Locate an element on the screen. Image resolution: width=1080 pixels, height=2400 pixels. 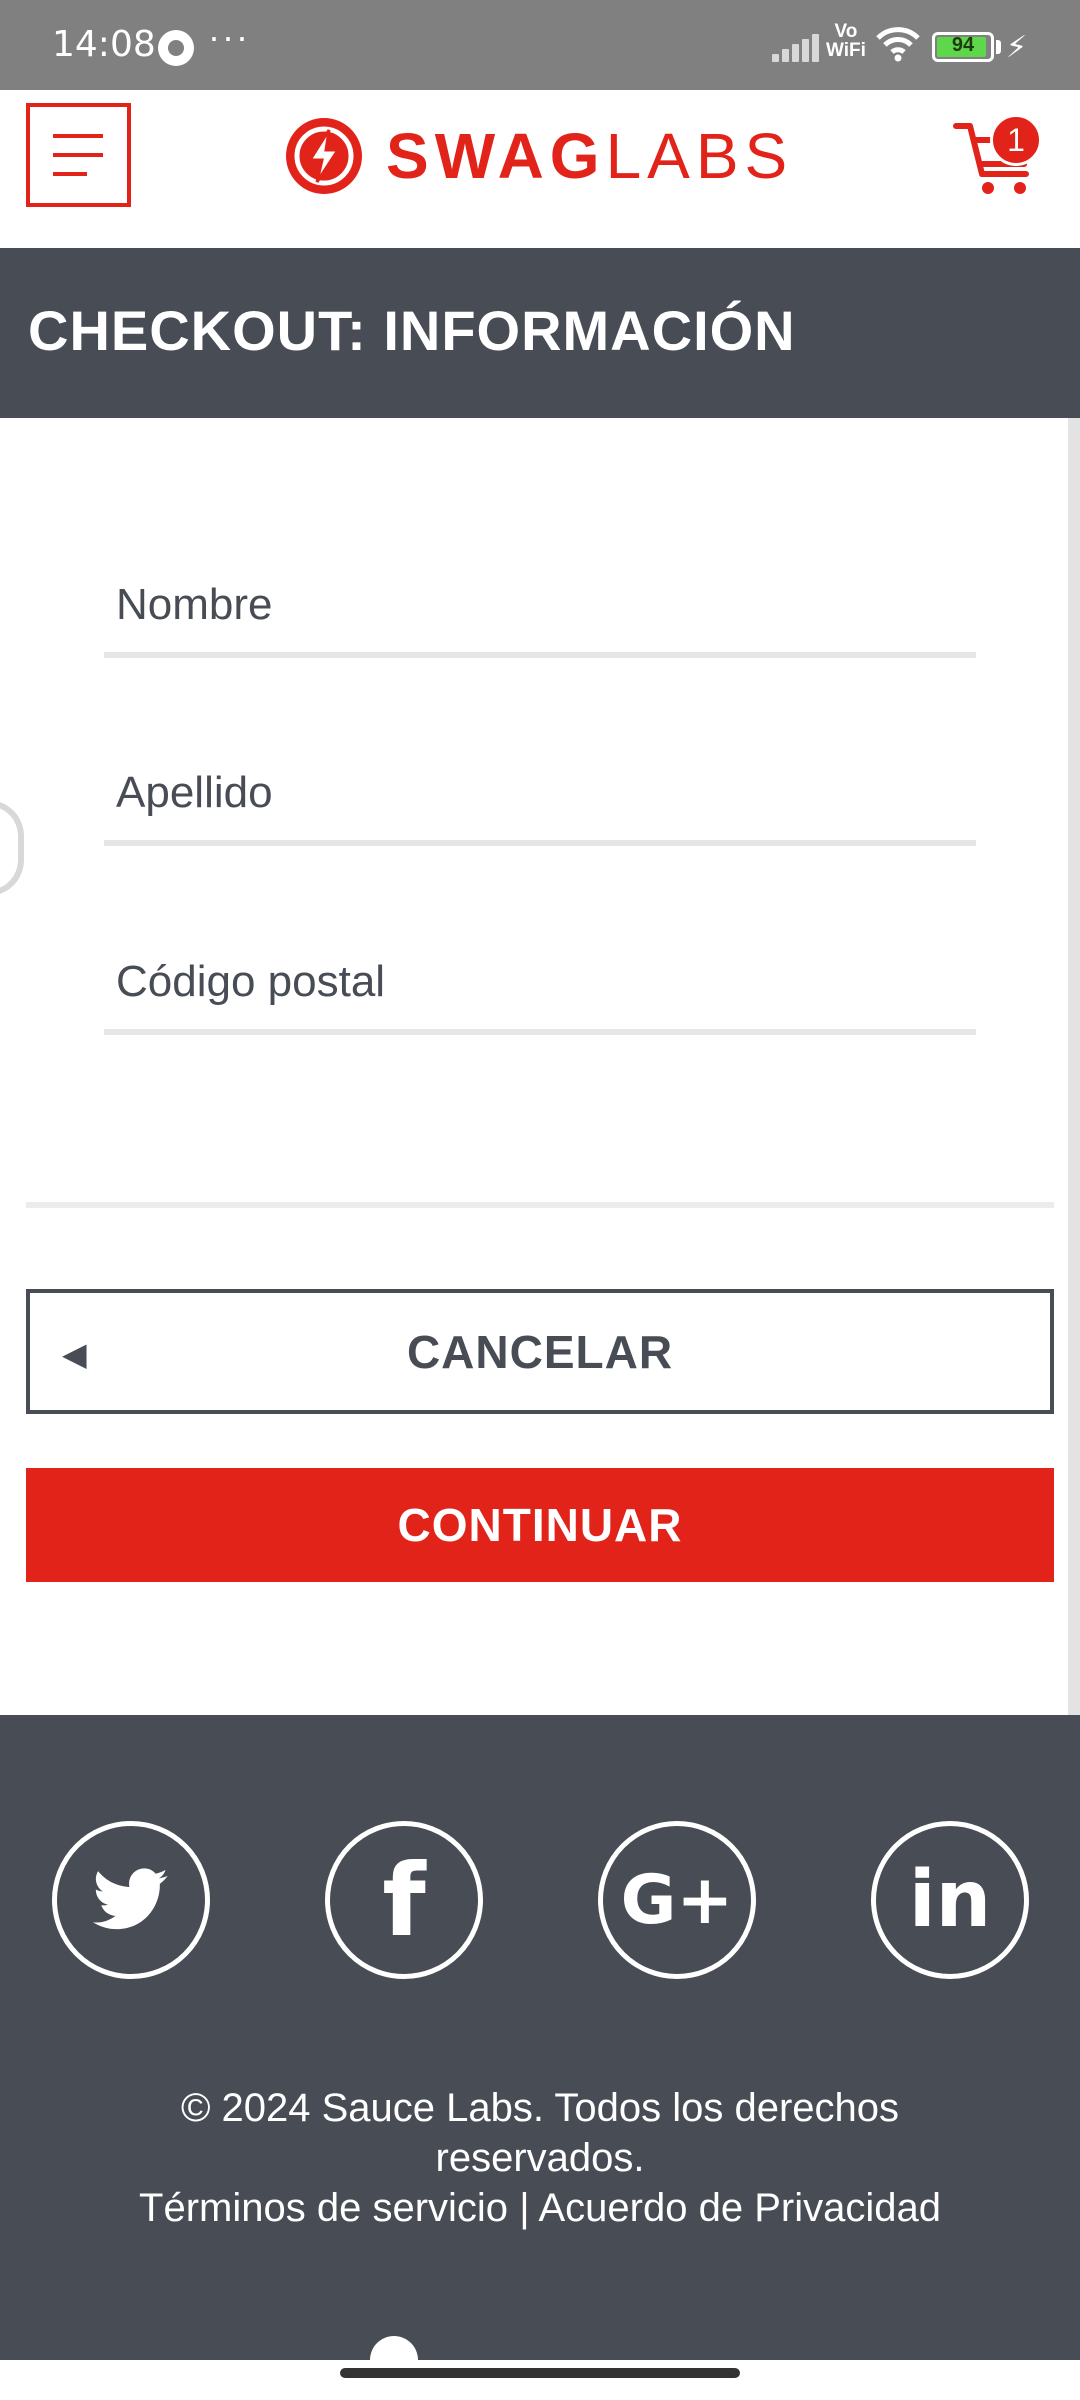
scrollbar is located at coordinates (1074, 1133).